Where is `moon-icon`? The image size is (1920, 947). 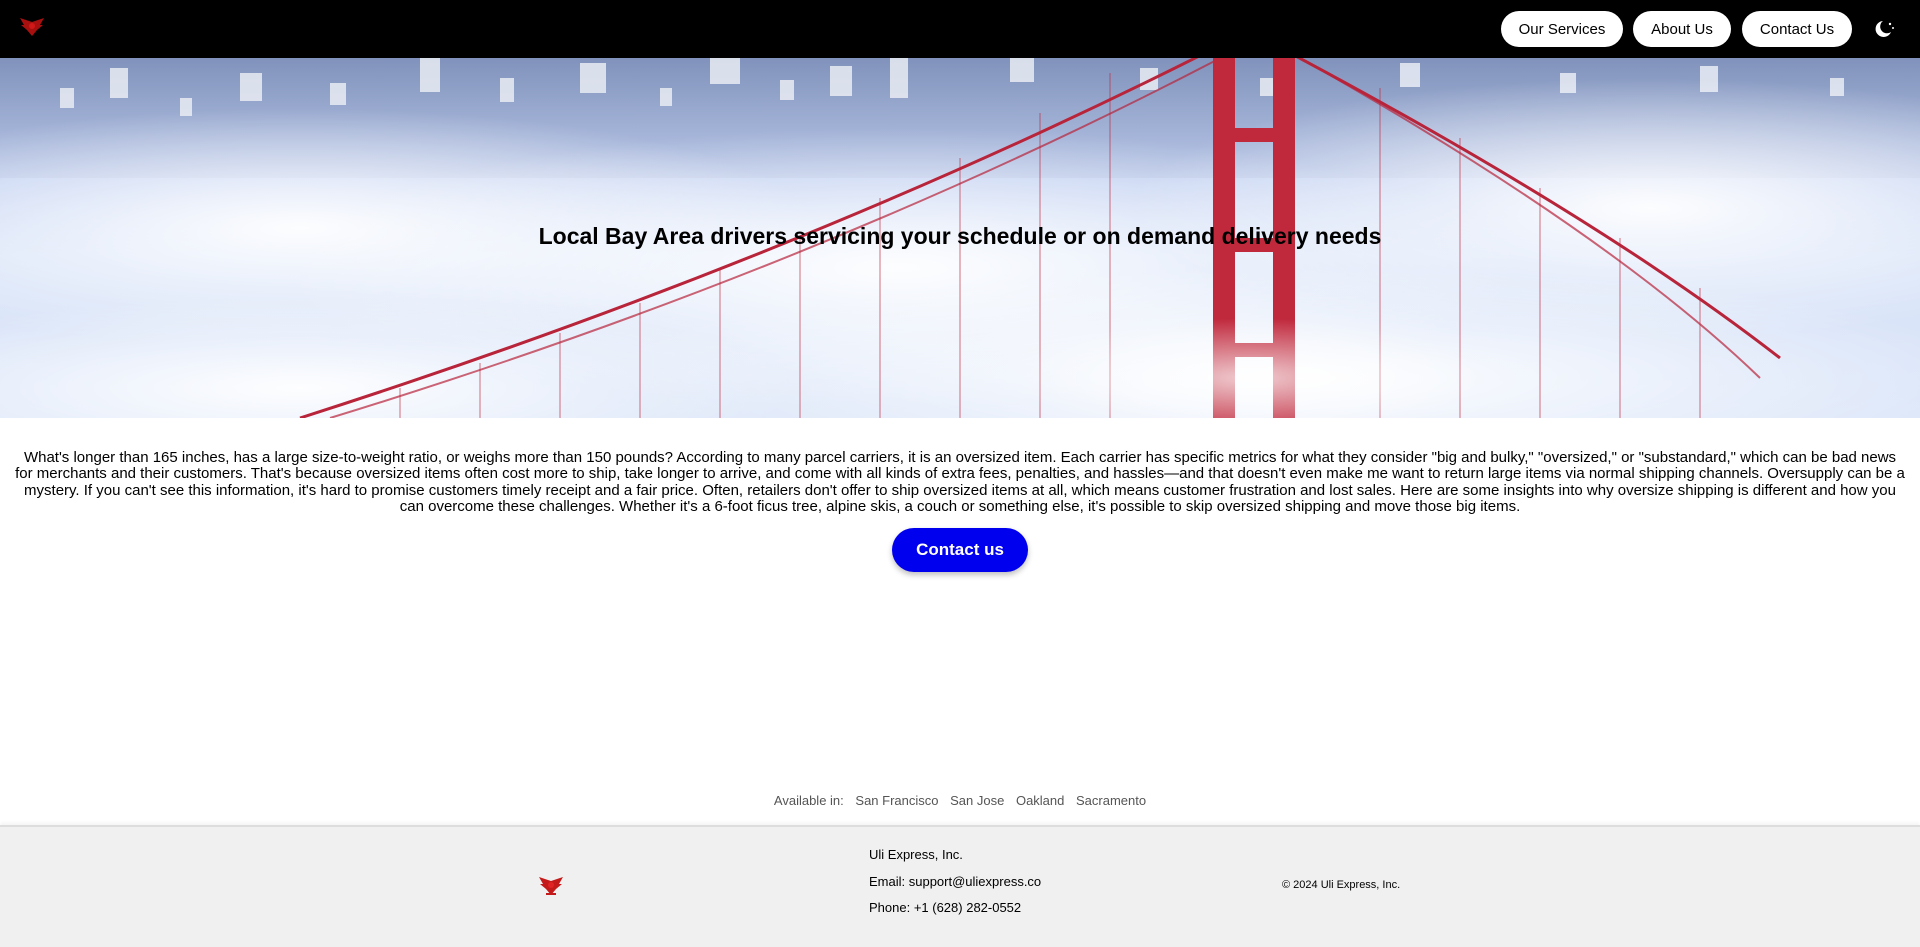 moon-icon is located at coordinates (1884, 29).